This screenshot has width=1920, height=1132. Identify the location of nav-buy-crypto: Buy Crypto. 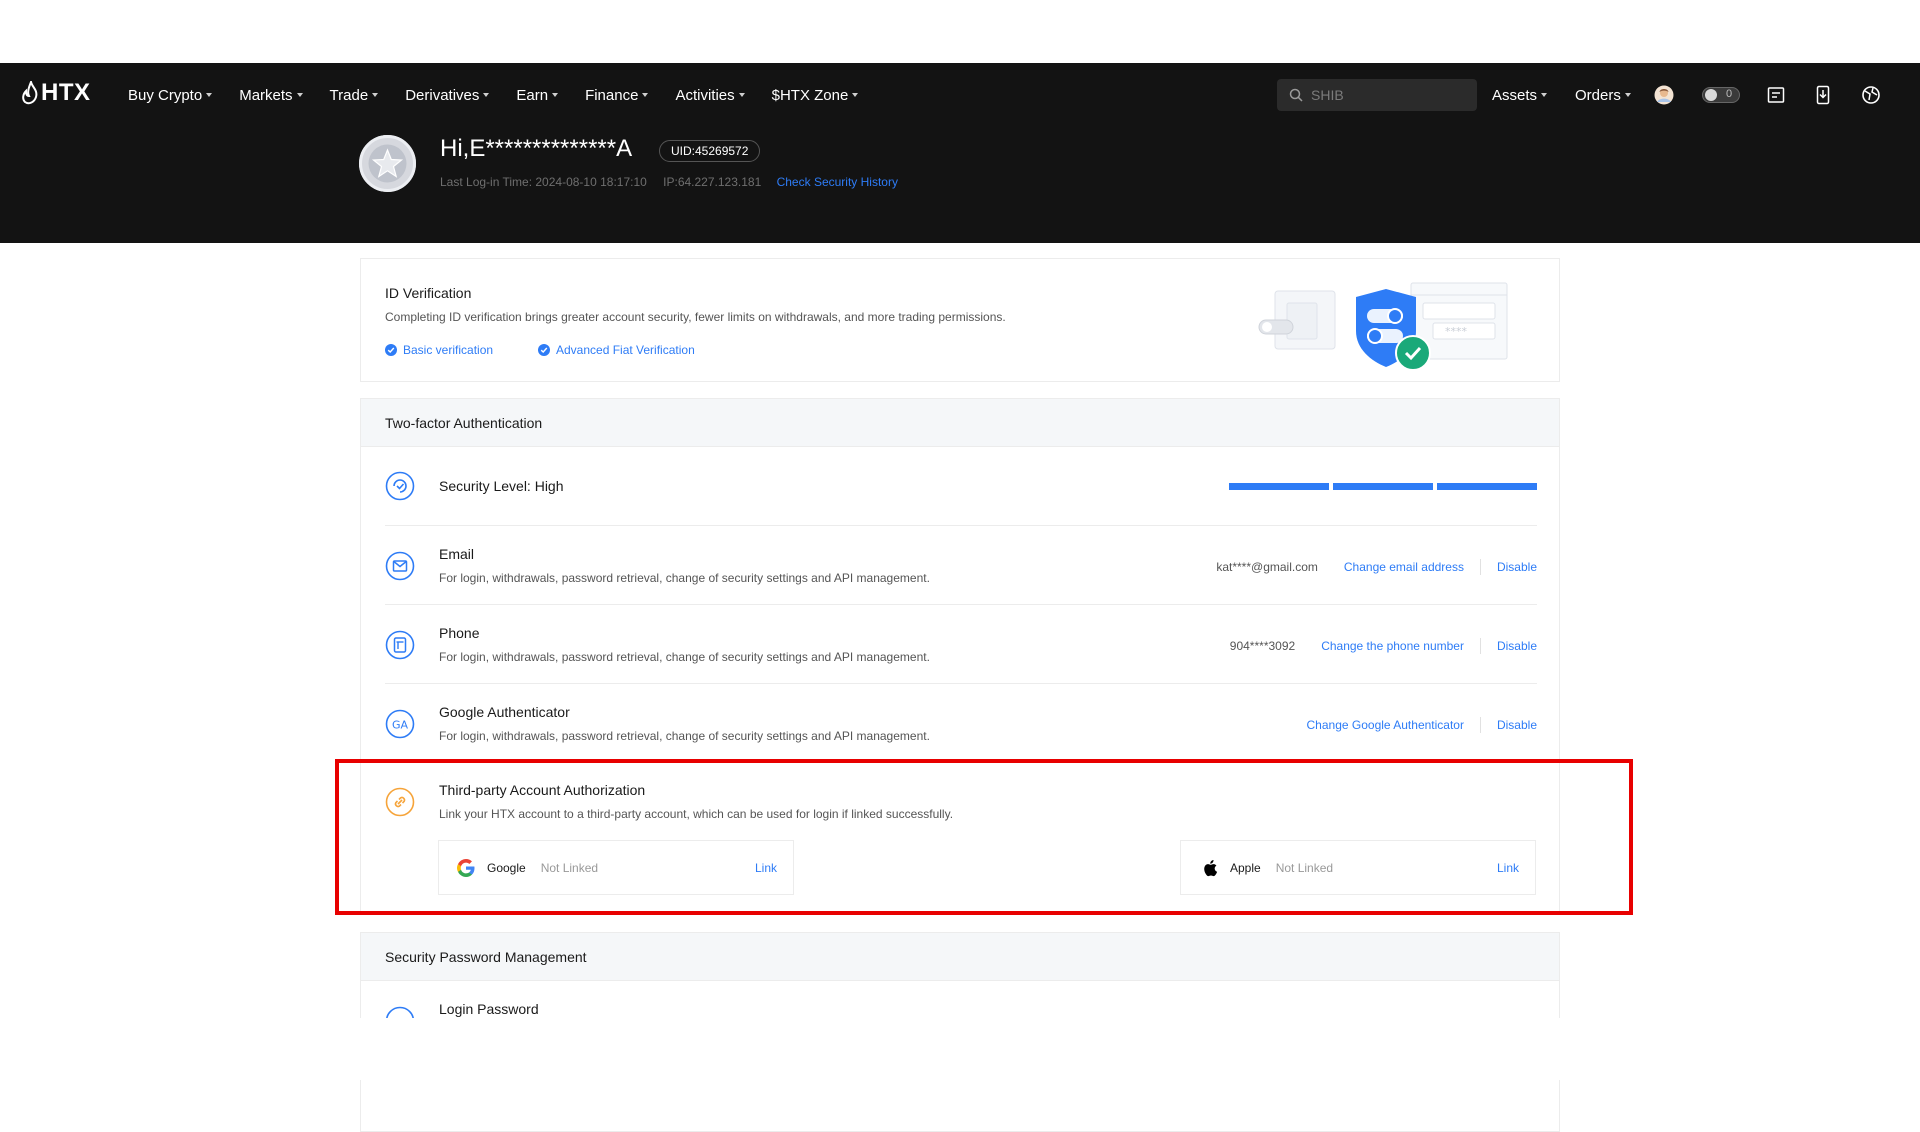
(170, 95).